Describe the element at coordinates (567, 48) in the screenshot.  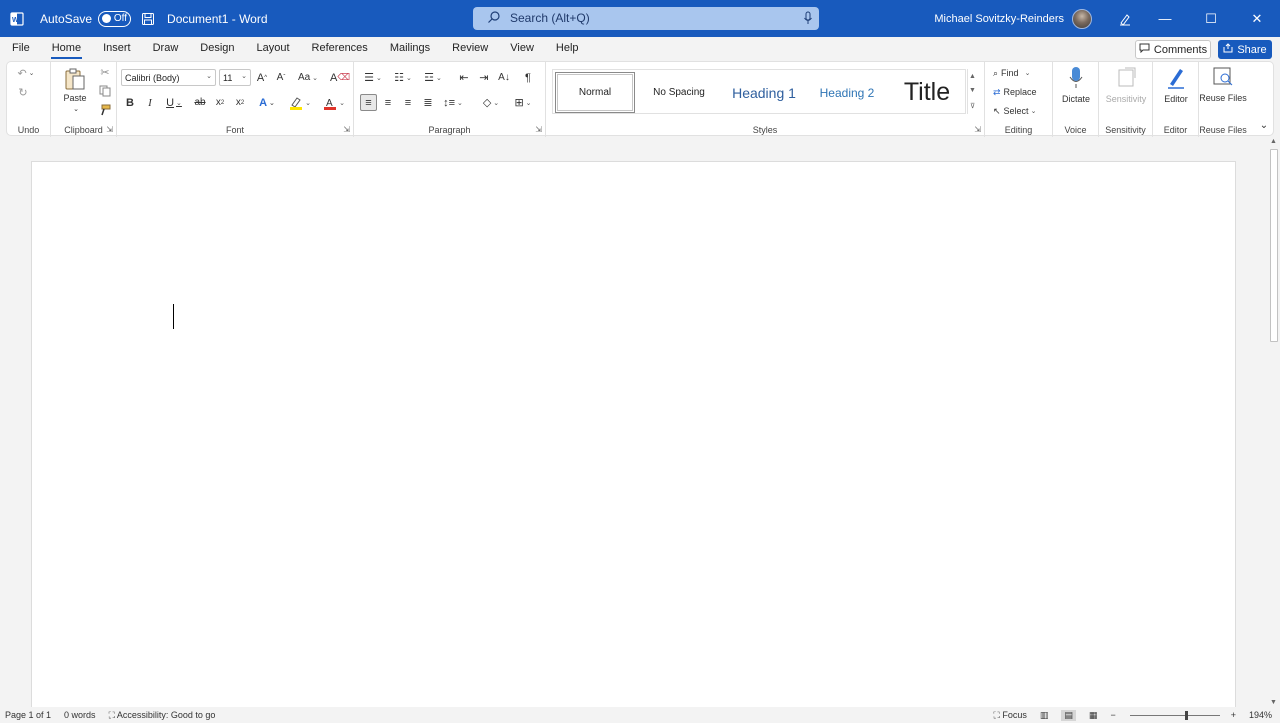
I see `tab-help: Help` at that location.